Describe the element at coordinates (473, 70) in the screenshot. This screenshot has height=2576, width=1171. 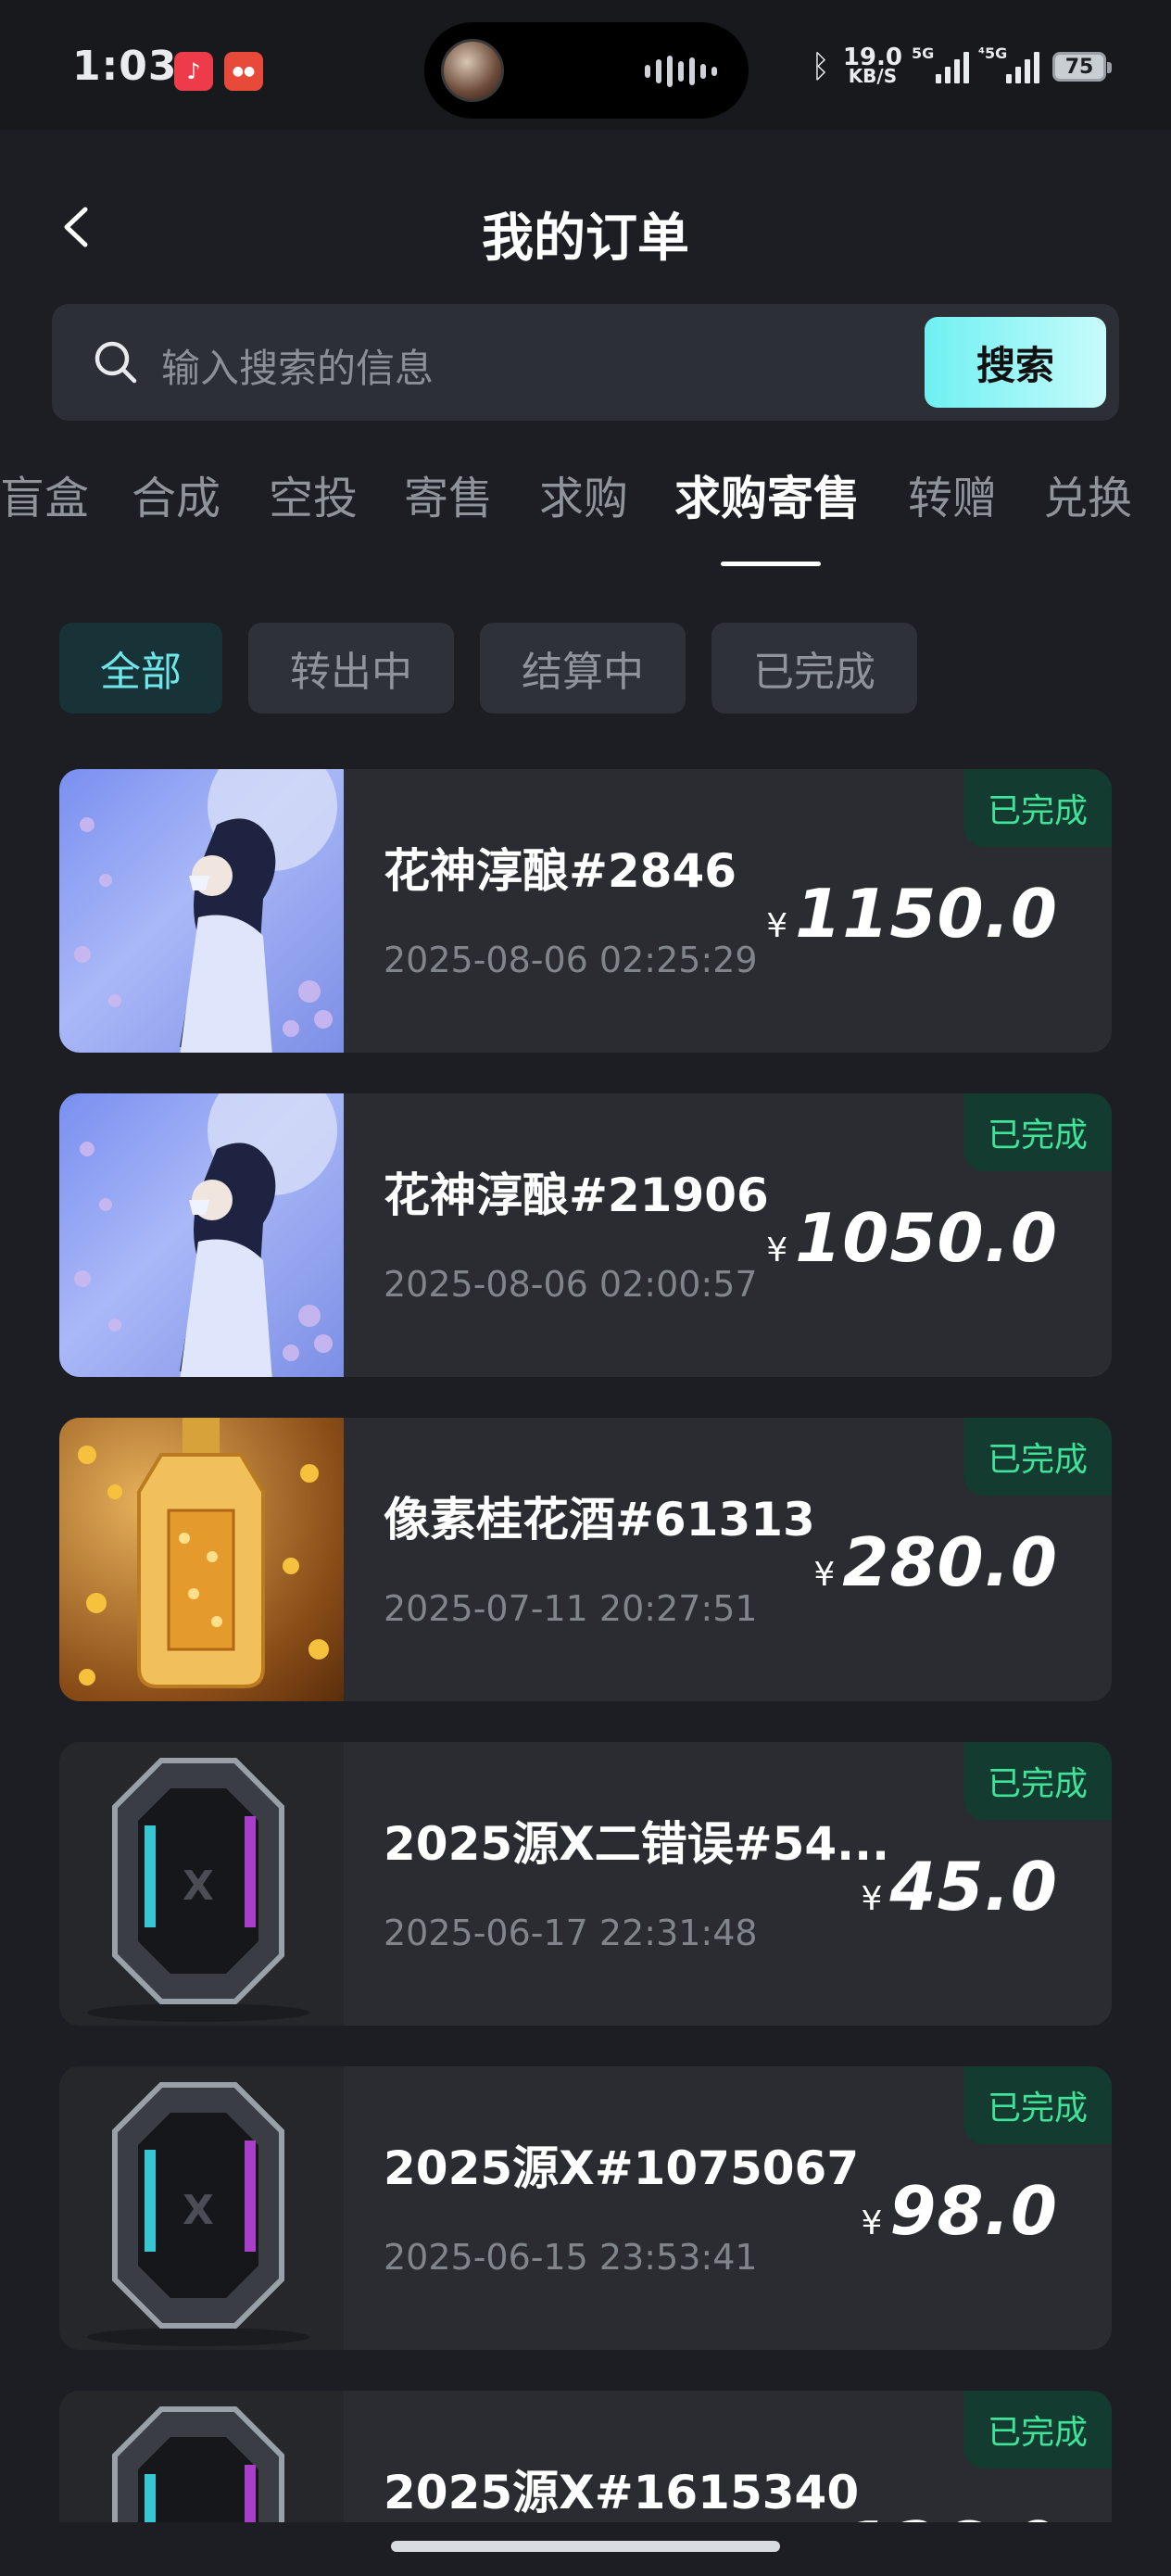
I see `album-art-icon` at that location.